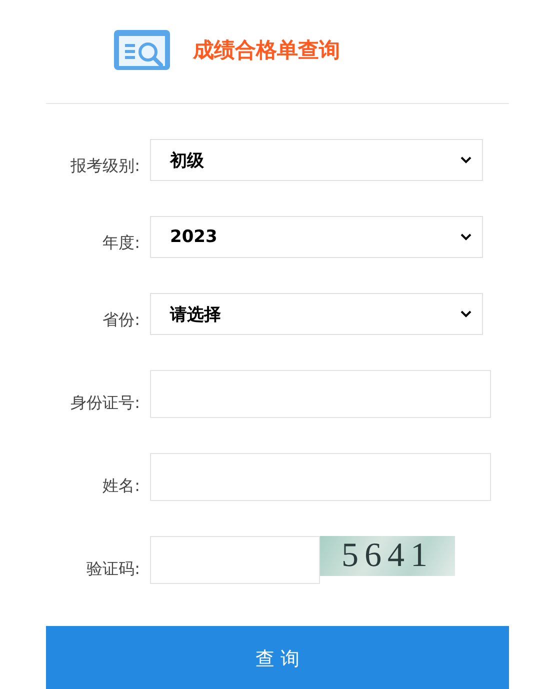 This screenshot has width=546, height=689. I want to click on field-label: 报考级别:, so click(105, 166).